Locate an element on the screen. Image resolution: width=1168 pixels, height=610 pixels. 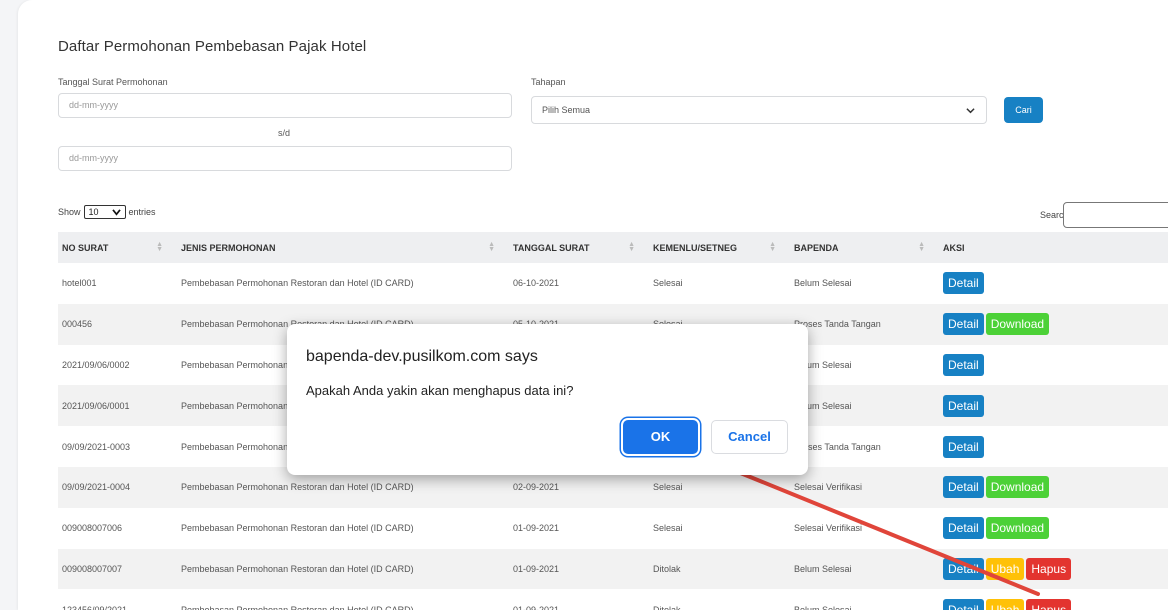
stage-select-value: Pilih Semua is located at coordinates (566, 110).